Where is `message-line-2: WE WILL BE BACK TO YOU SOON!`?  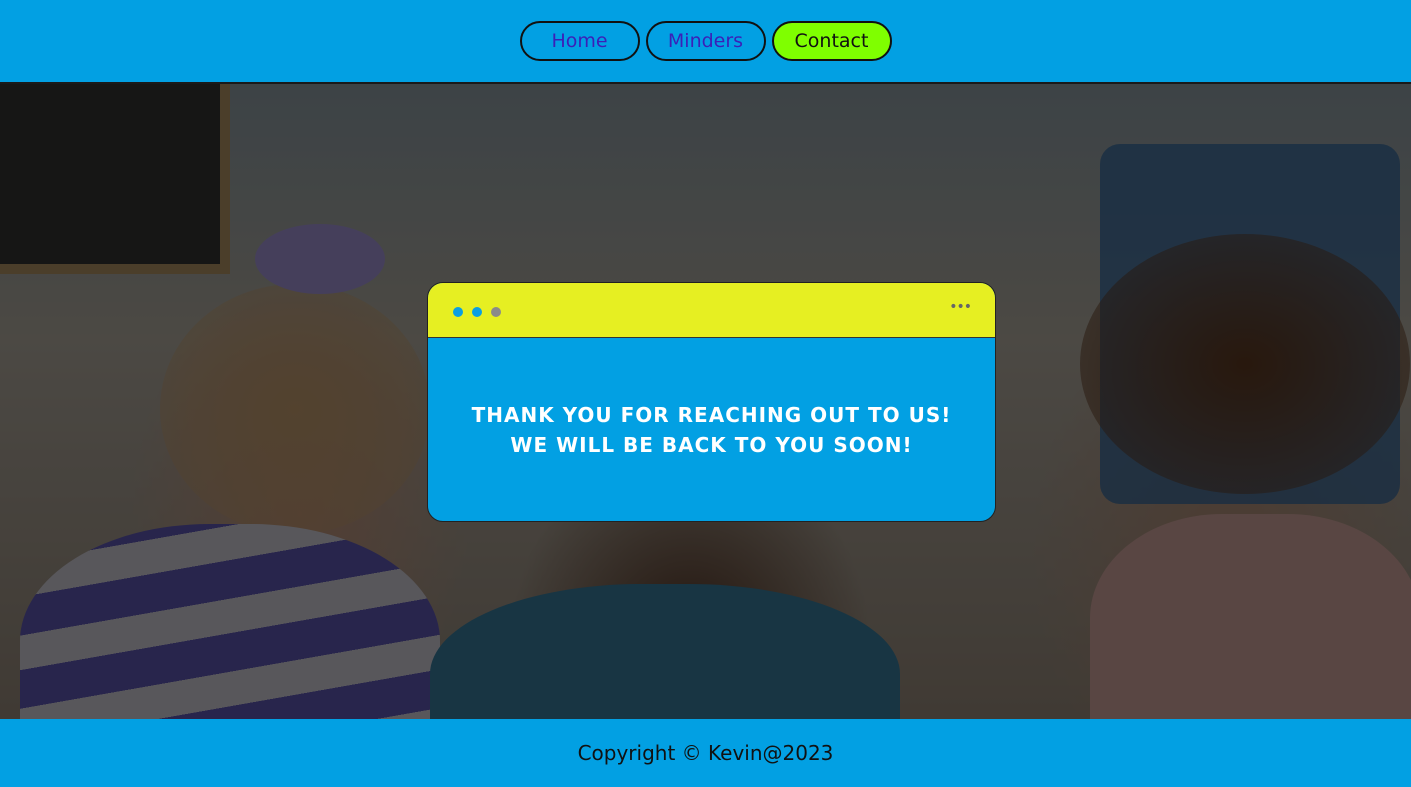
message-line-2: WE WILL BE BACK TO YOU SOON! is located at coordinates (711, 445).